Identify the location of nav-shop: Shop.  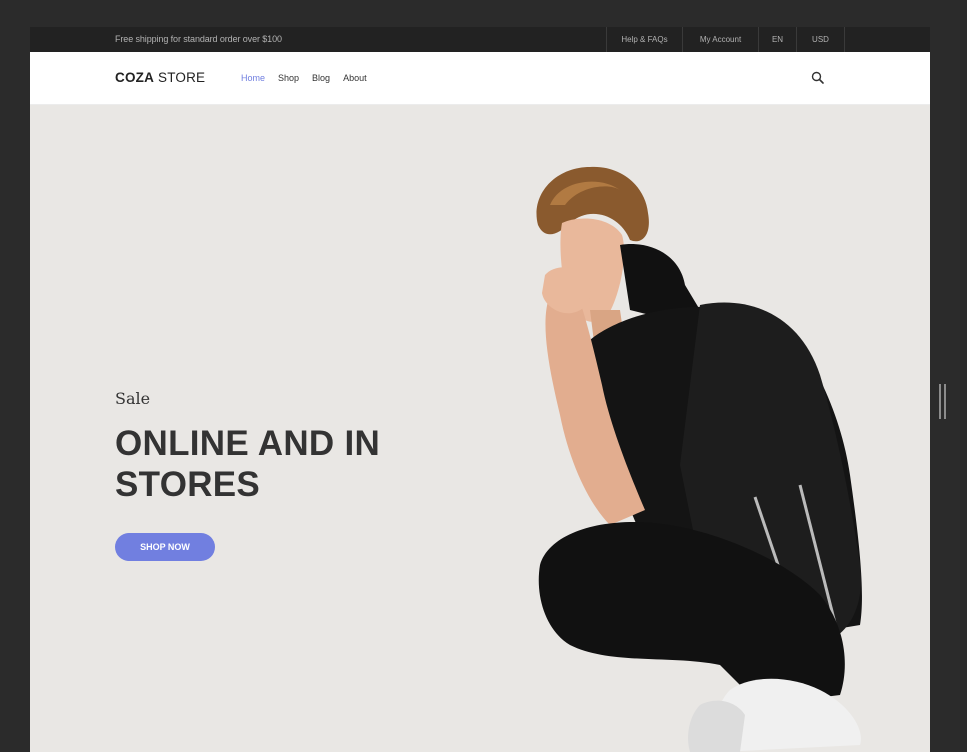
(288, 78).